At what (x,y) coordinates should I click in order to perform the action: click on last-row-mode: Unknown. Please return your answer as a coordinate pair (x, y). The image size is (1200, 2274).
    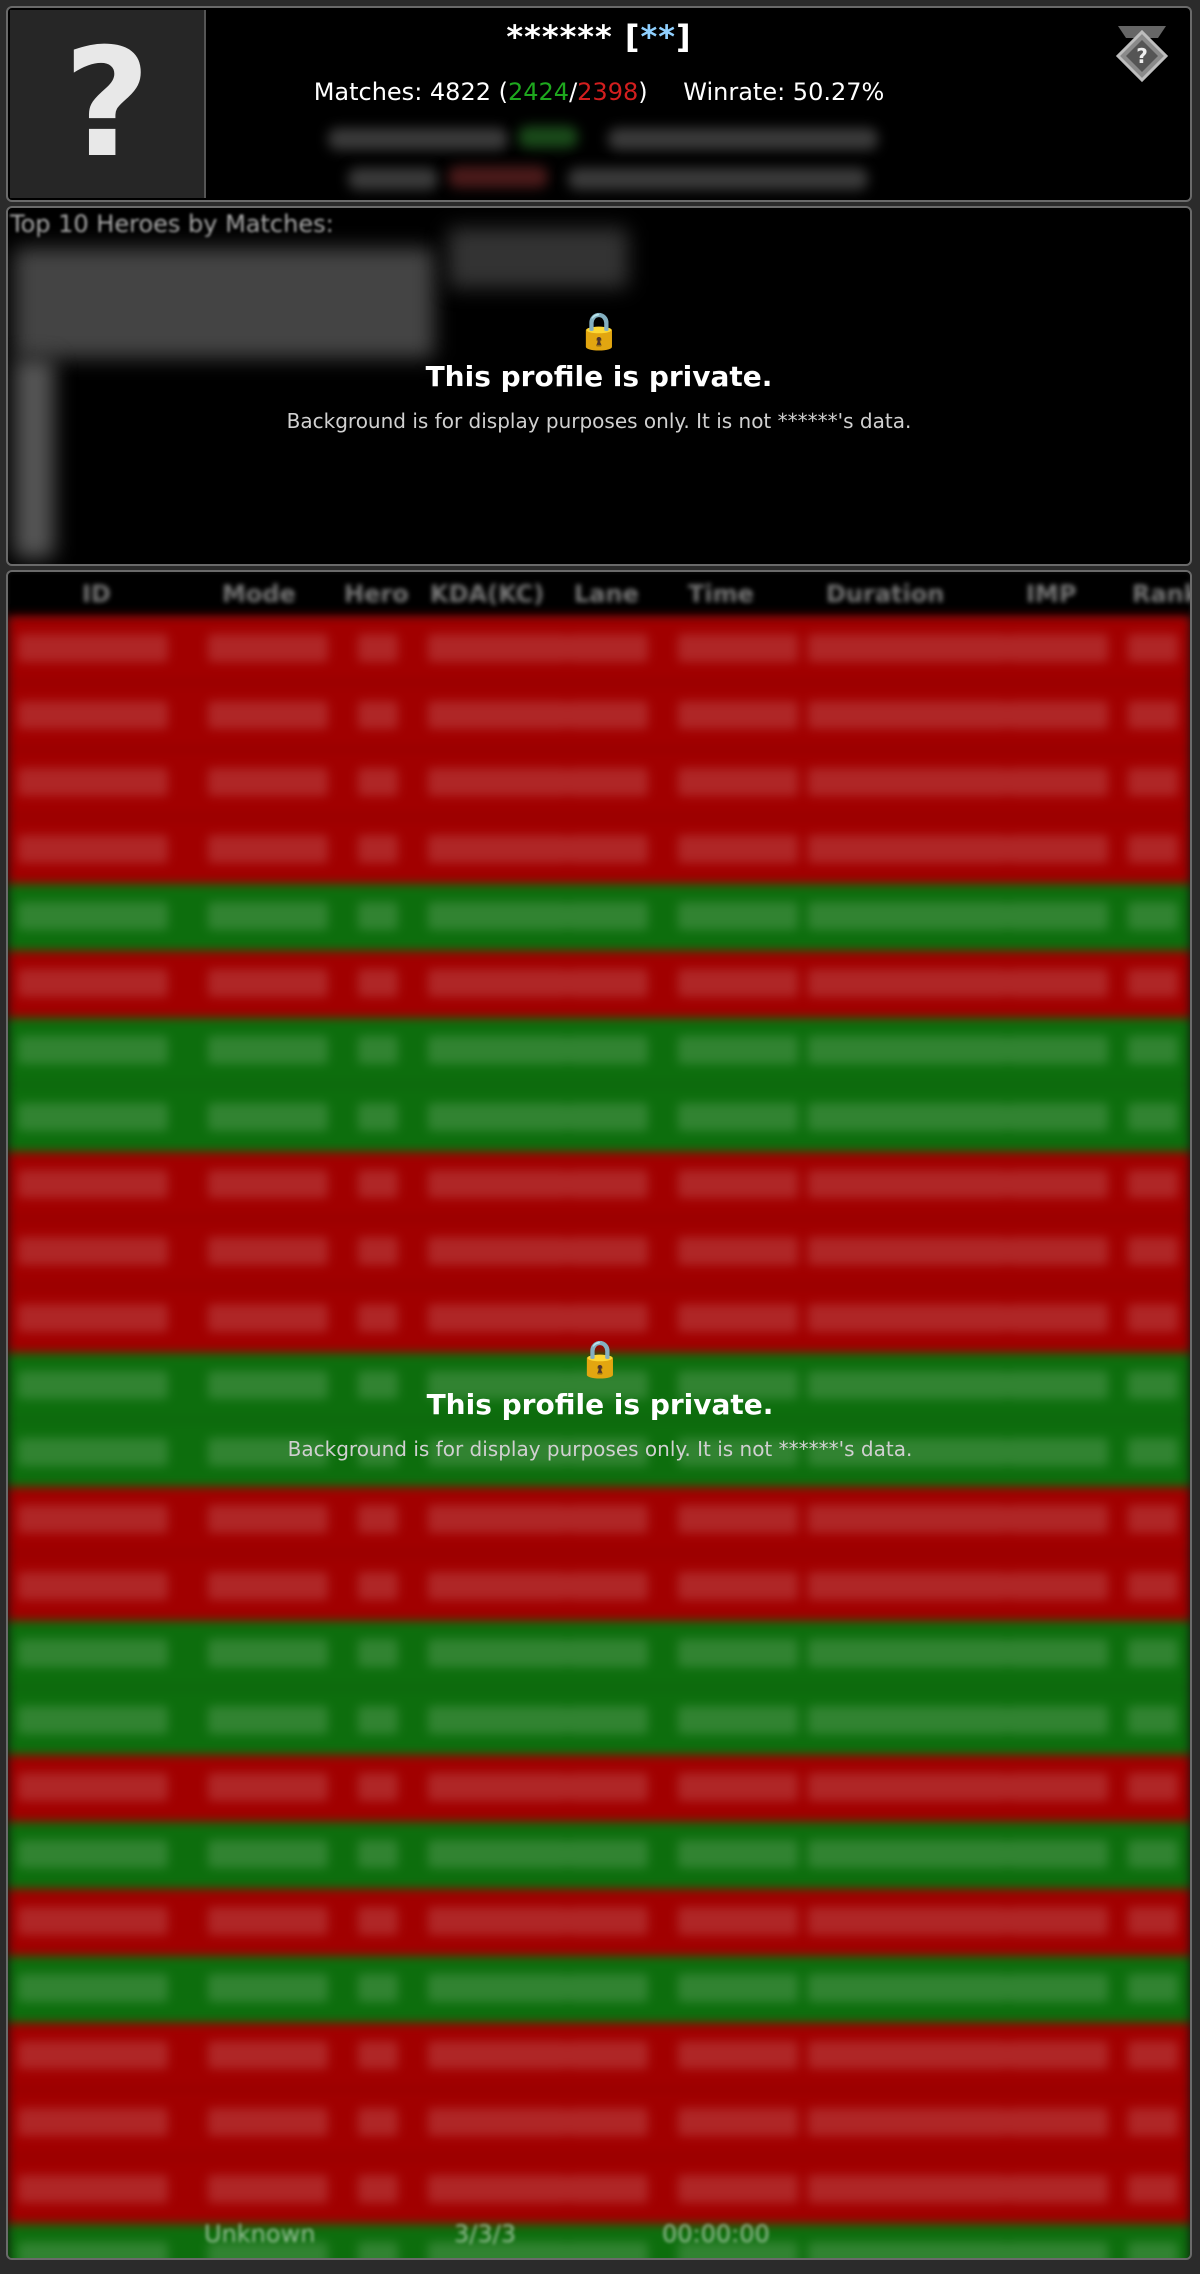
    Looking at the image, I should click on (260, 2234).